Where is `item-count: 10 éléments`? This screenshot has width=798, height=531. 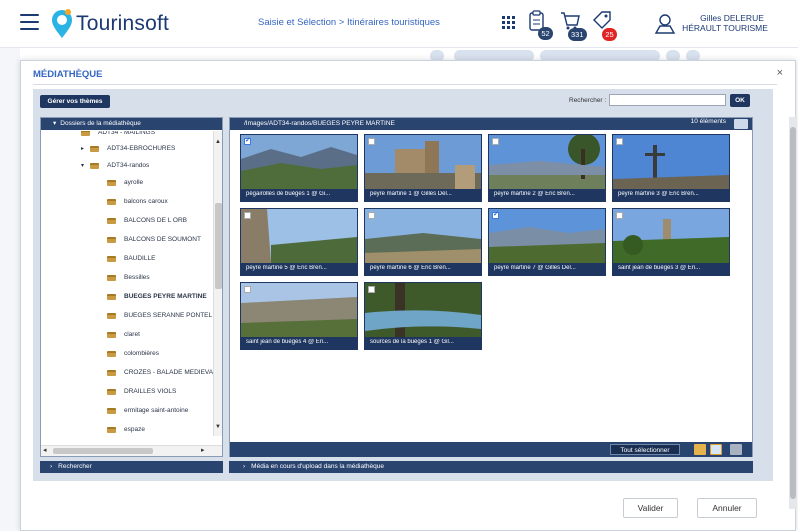 item-count: 10 éléments is located at coordinates (708, 121).